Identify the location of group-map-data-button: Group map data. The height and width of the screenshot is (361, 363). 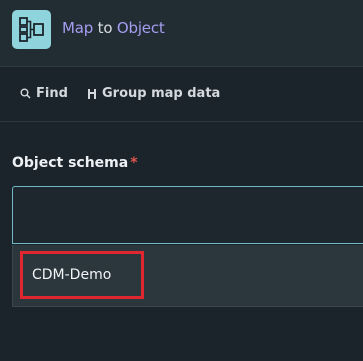
(153, 93).